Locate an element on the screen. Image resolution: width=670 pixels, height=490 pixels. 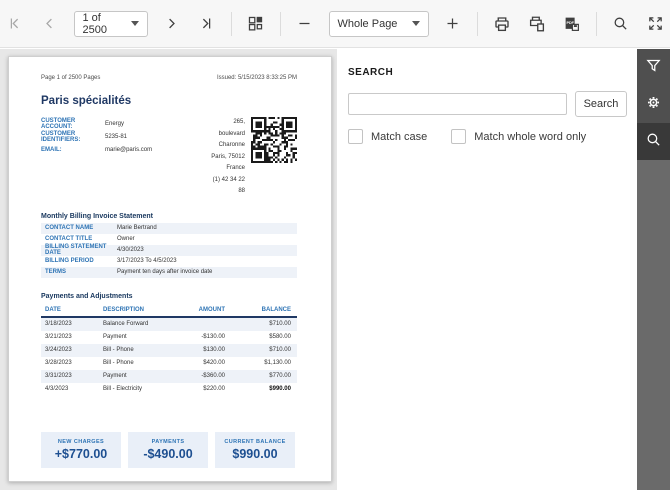
fullscreen-icon is located at coordinates (655, 23).